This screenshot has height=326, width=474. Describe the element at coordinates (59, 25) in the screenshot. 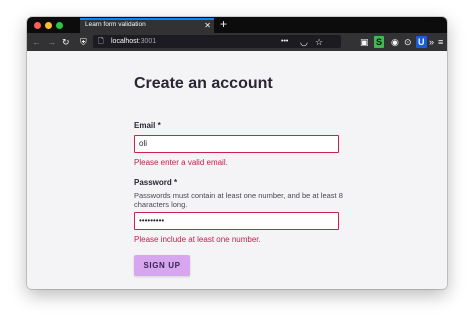

I see `zoom-window-button` at that location.